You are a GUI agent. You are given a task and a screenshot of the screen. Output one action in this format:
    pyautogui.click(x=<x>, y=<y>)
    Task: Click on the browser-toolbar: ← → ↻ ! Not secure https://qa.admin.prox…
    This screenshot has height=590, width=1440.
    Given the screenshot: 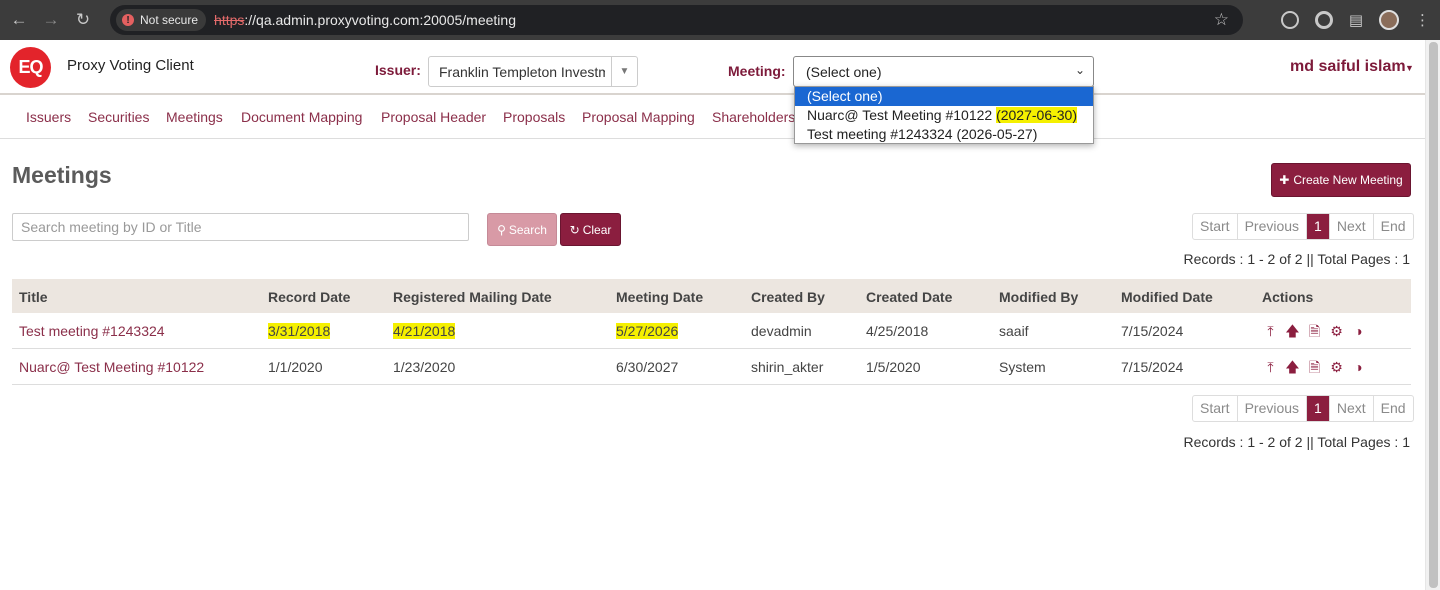 What is the action you would take?
    pyautogui.click(x=720, y=20)
    